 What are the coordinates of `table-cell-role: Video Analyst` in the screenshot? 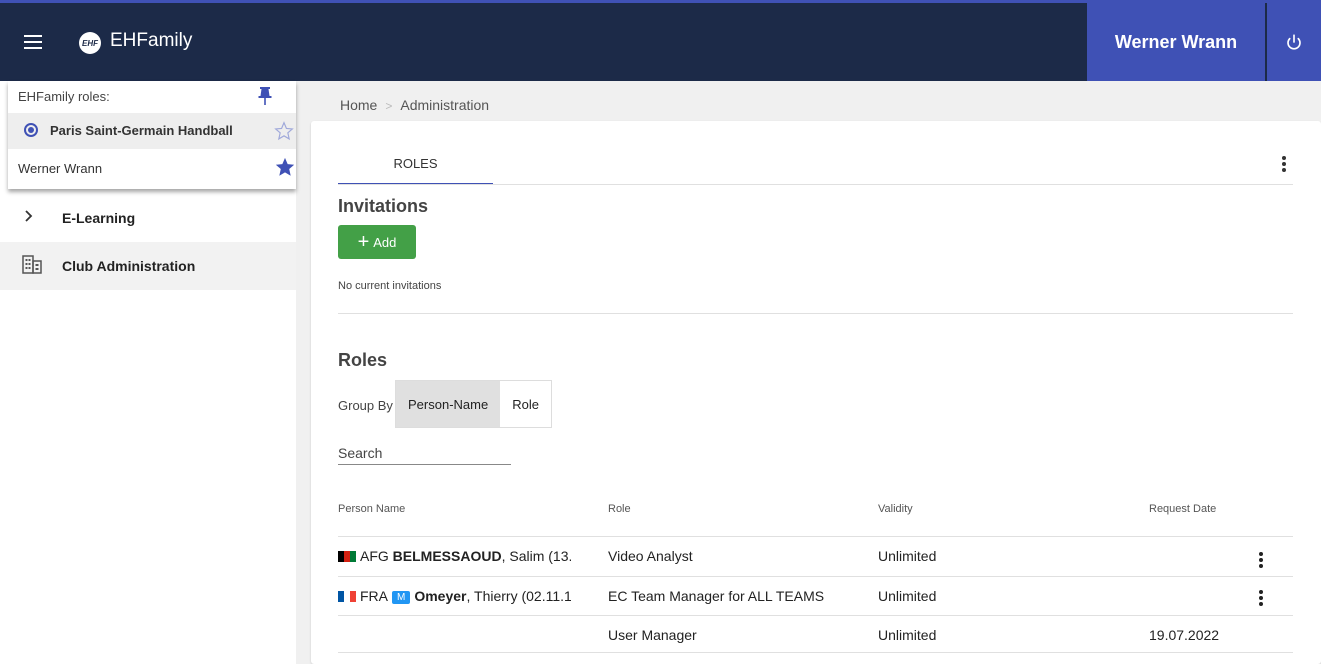 It's located at (650, 556).